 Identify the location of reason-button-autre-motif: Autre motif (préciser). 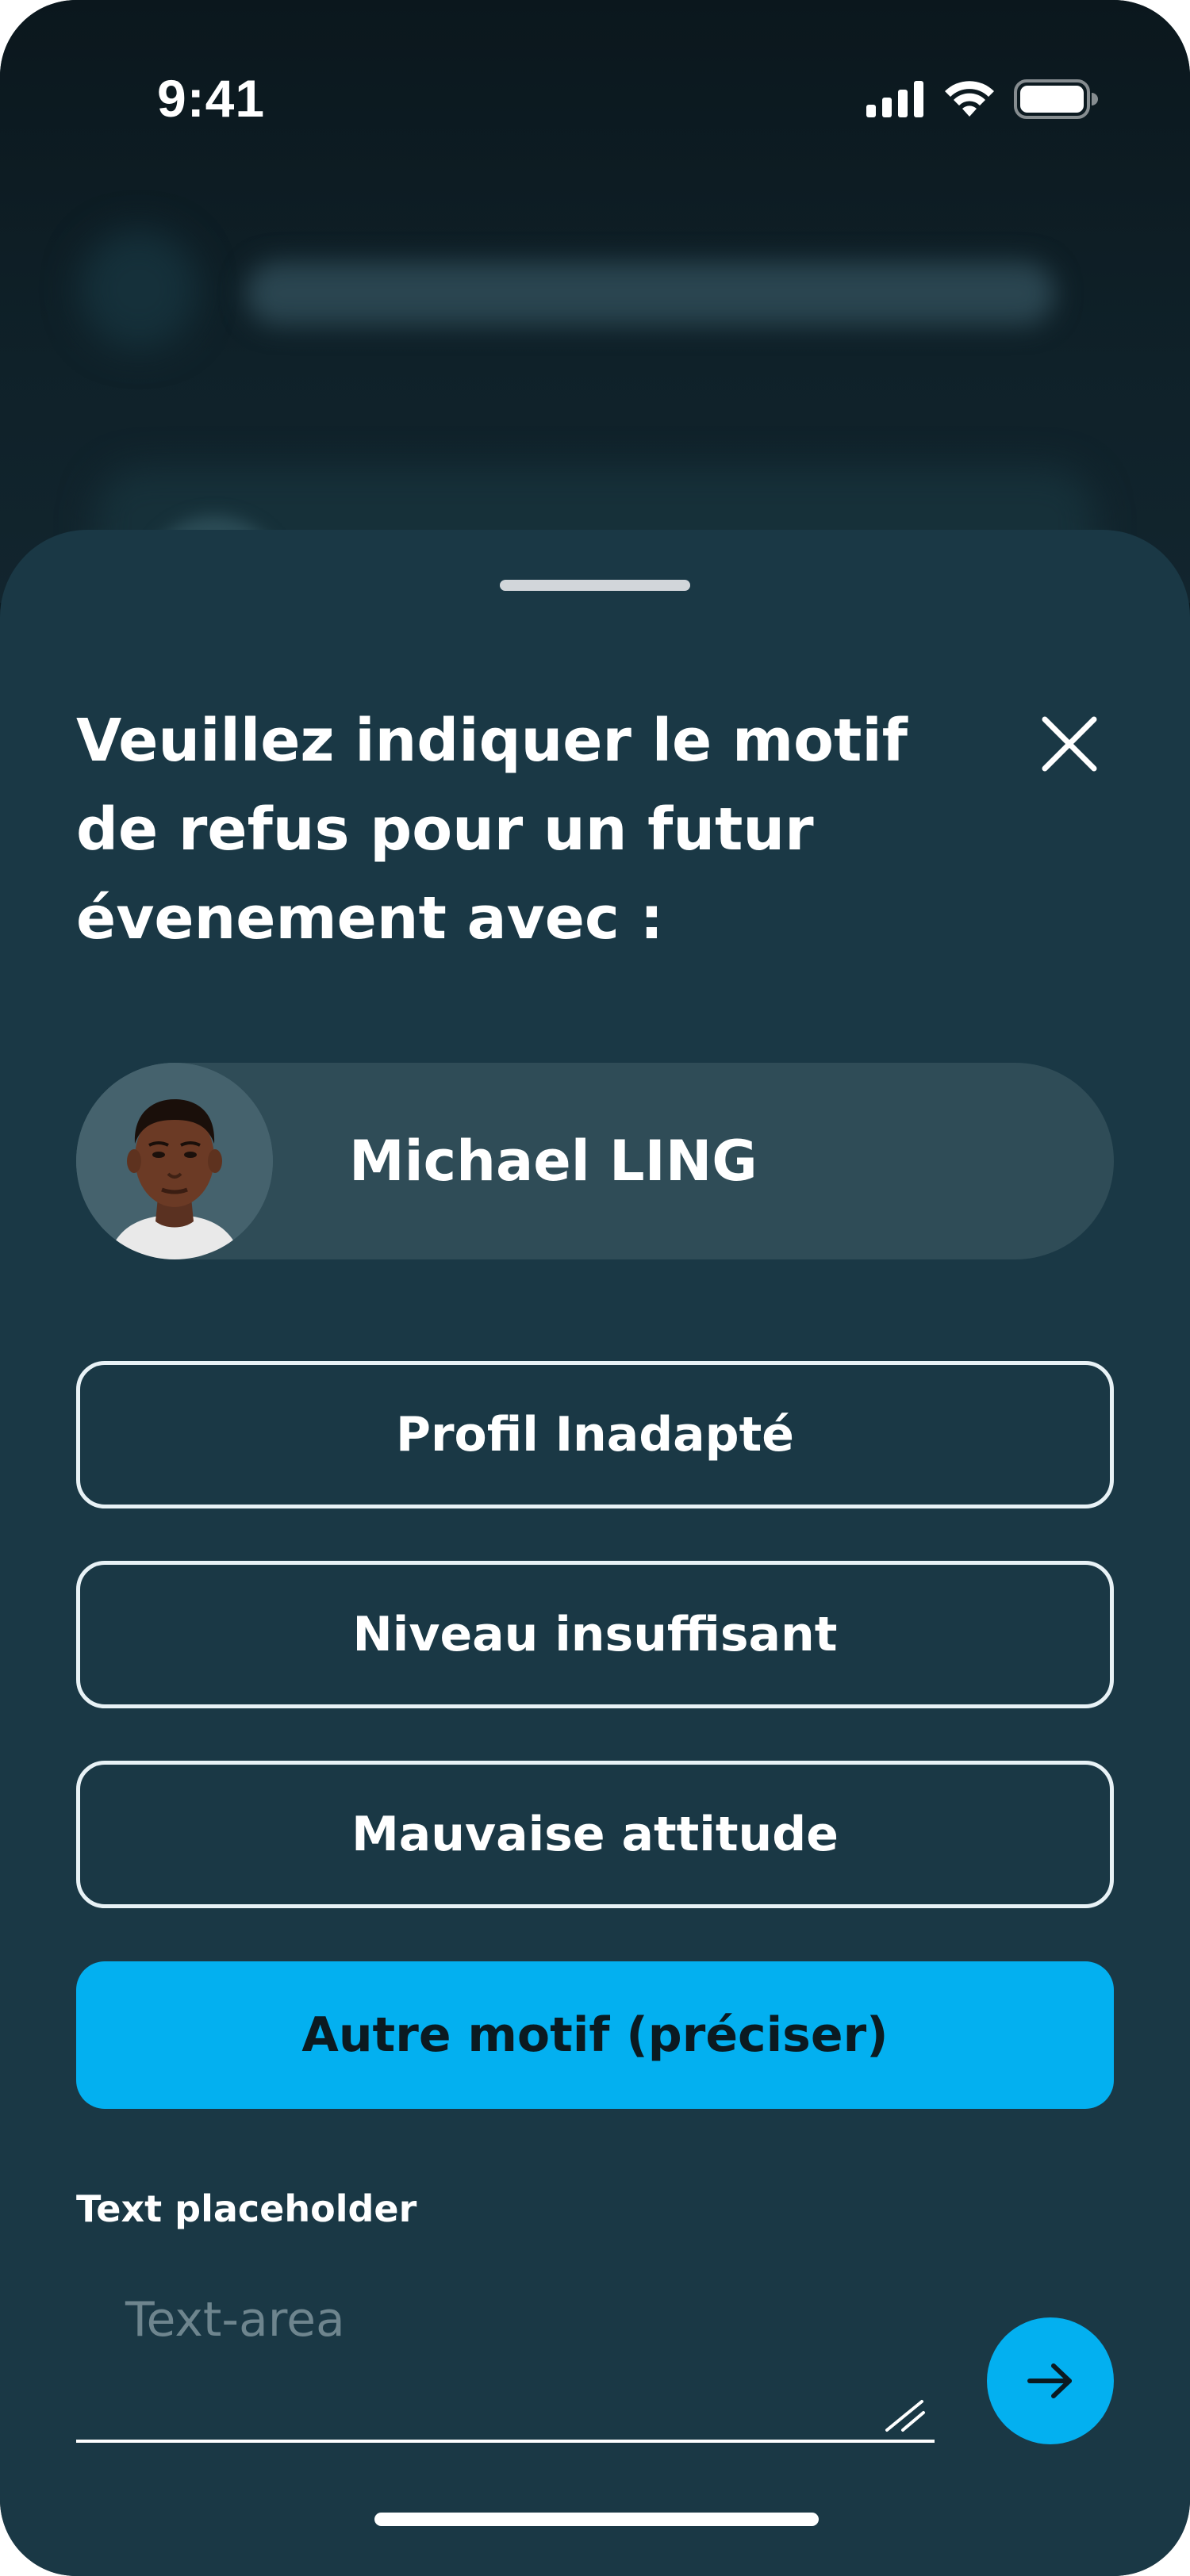
(595, 2035).